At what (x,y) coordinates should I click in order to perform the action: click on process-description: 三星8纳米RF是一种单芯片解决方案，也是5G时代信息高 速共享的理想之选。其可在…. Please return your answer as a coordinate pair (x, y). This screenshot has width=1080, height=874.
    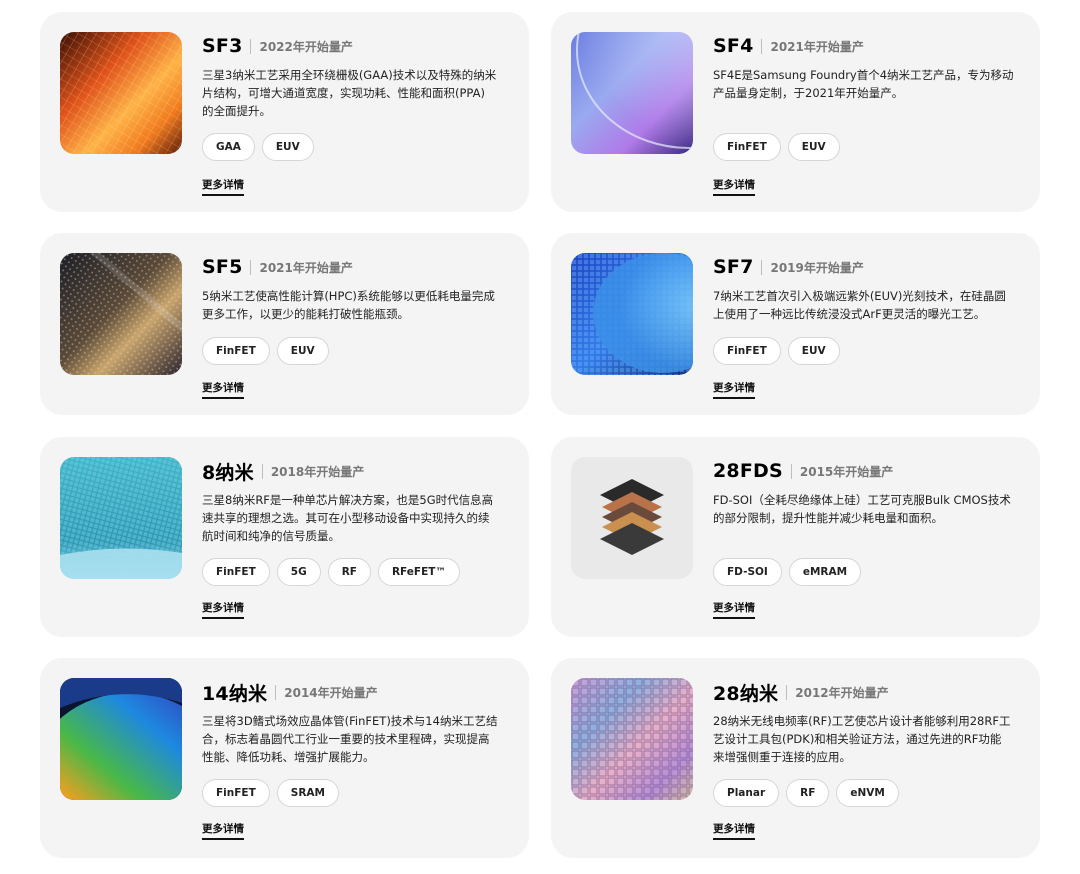
    Looking at the image, I should click on (348, 518).